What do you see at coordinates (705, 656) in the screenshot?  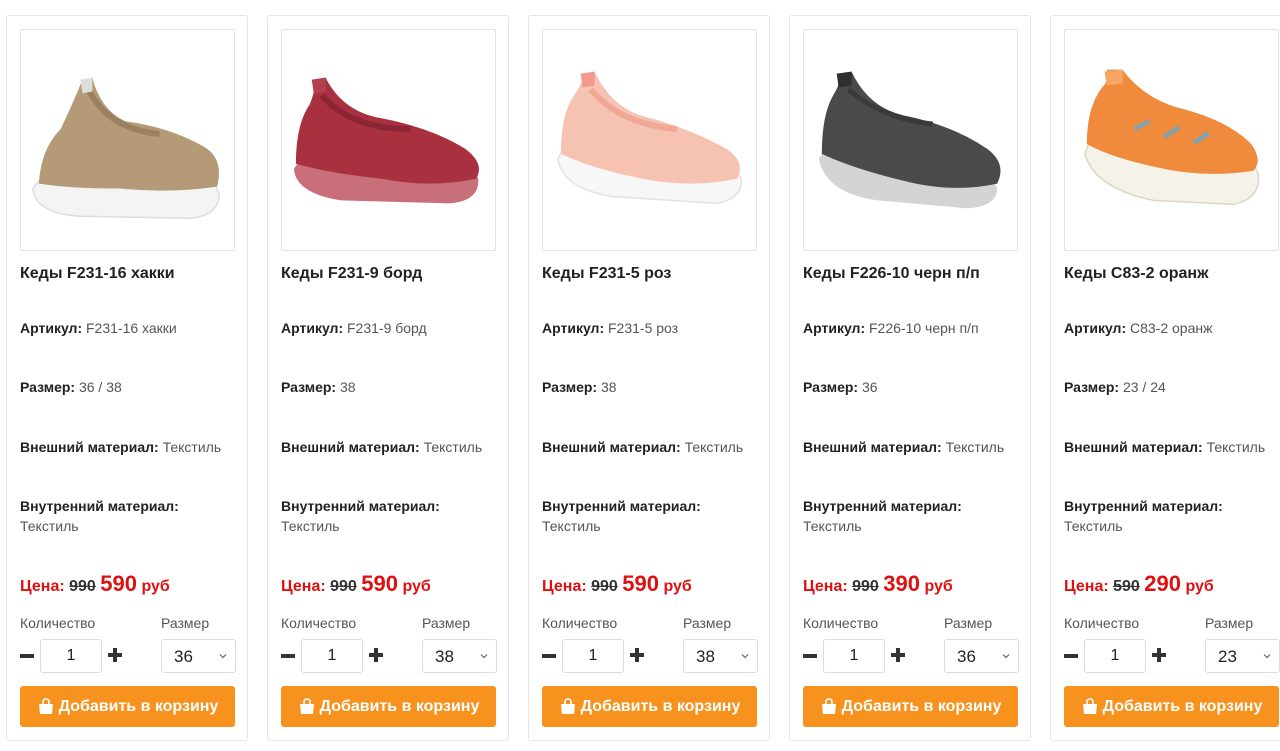 I see `size-select-value: 38` at bounding box center [705, 656].